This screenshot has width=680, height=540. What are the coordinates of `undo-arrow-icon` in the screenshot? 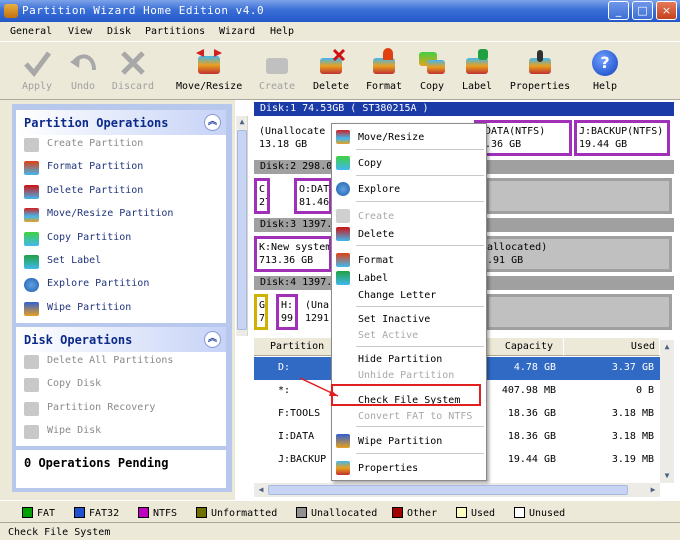 It's located at (83, 63).